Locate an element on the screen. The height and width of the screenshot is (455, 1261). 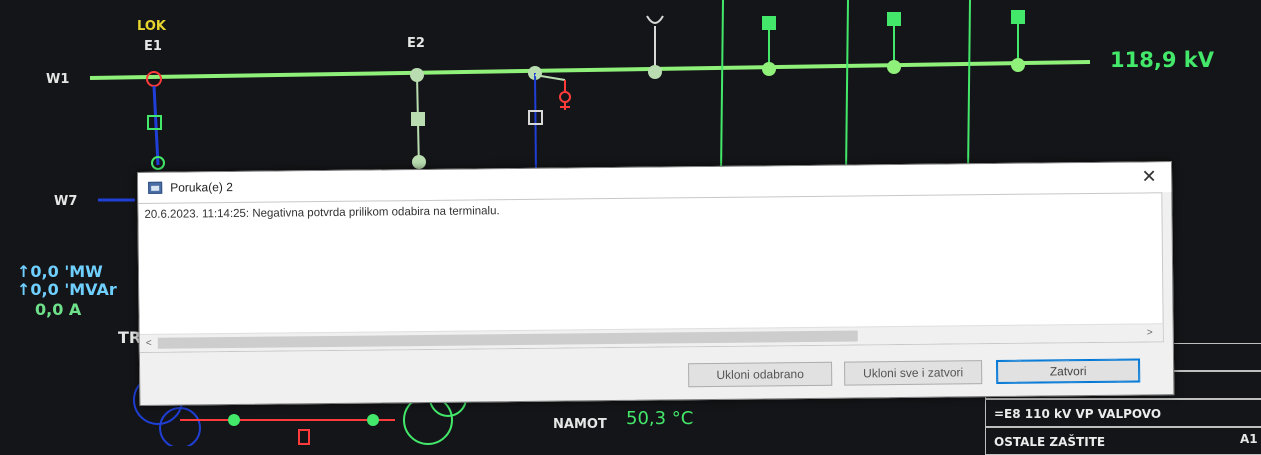
fork-symbol is located at coordinates (655, 19).